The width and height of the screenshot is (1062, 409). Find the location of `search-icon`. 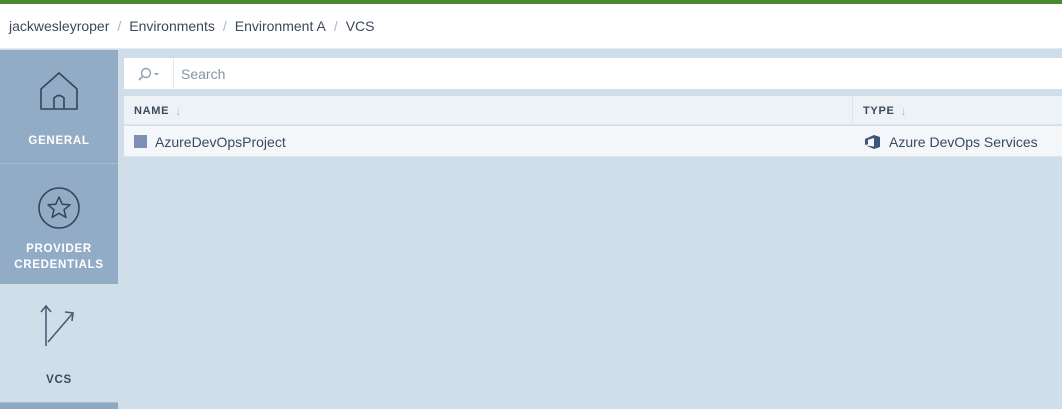

search-icon is located at coordinates (148, 74).